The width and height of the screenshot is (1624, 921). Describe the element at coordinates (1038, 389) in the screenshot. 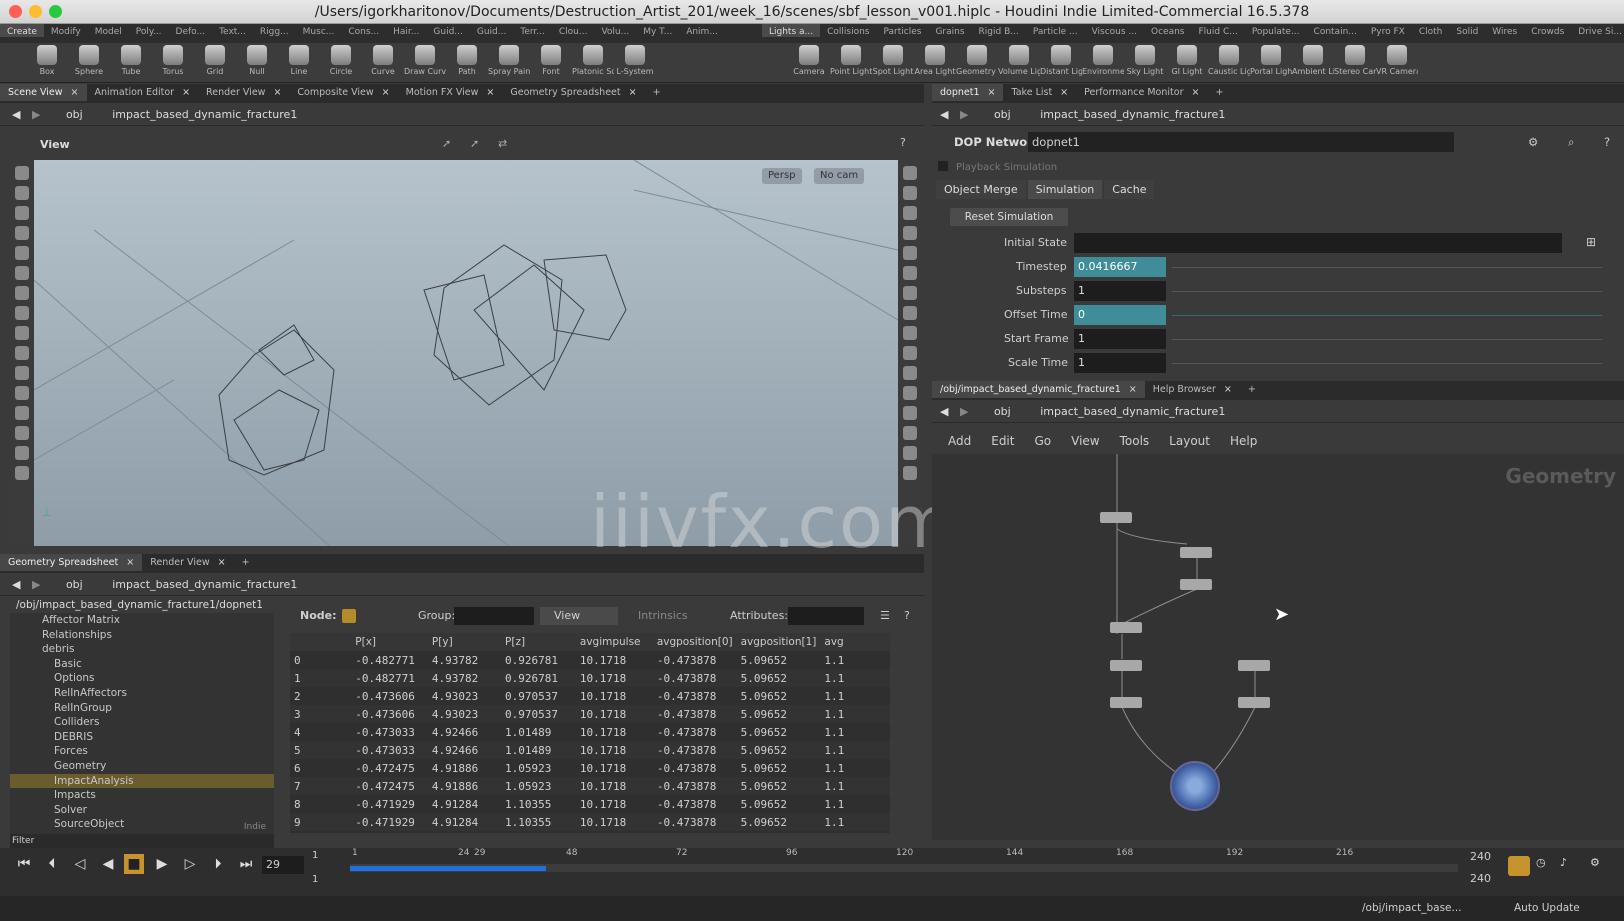

I see `pane-tab: /obj/impact_based_dynamic_fracture1 ×` at that location.